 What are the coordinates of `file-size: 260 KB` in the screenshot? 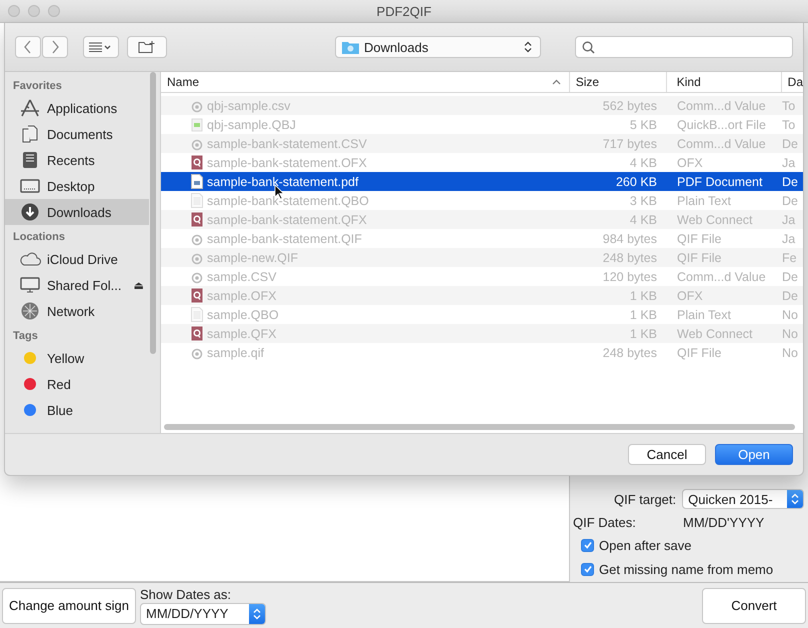 It's located at (636, 181).